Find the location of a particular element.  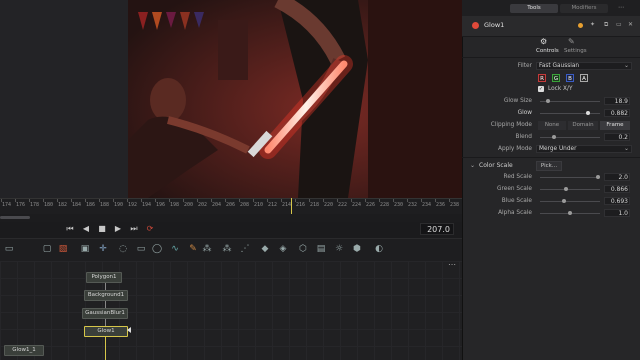

ruler-tick-label: 210 is located at coordinates (259, 205).